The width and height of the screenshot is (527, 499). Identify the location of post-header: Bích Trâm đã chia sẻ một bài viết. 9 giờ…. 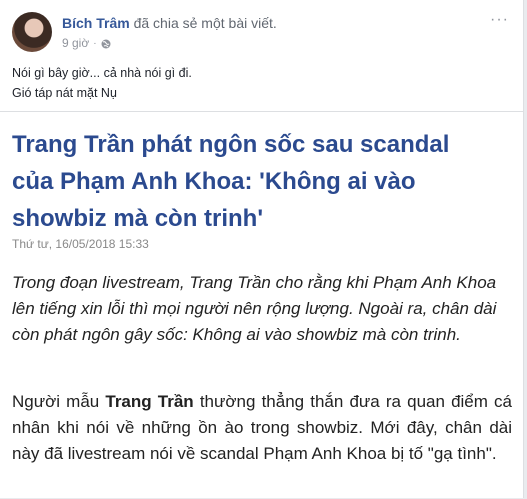
(261, 34).